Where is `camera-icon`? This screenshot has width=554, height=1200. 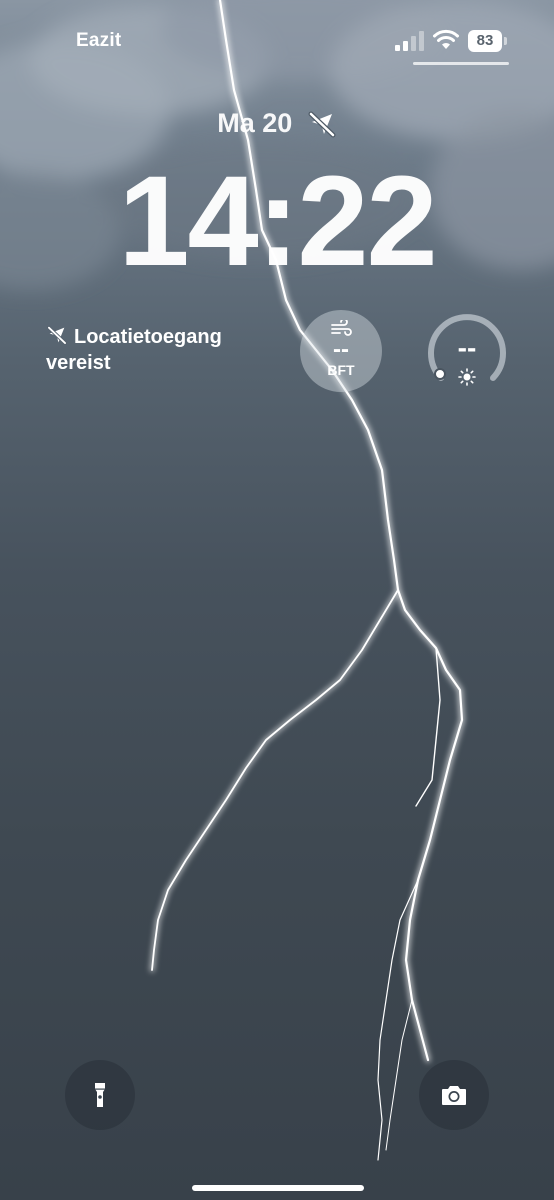 camera-icon is located at coordinates (454, 1095).